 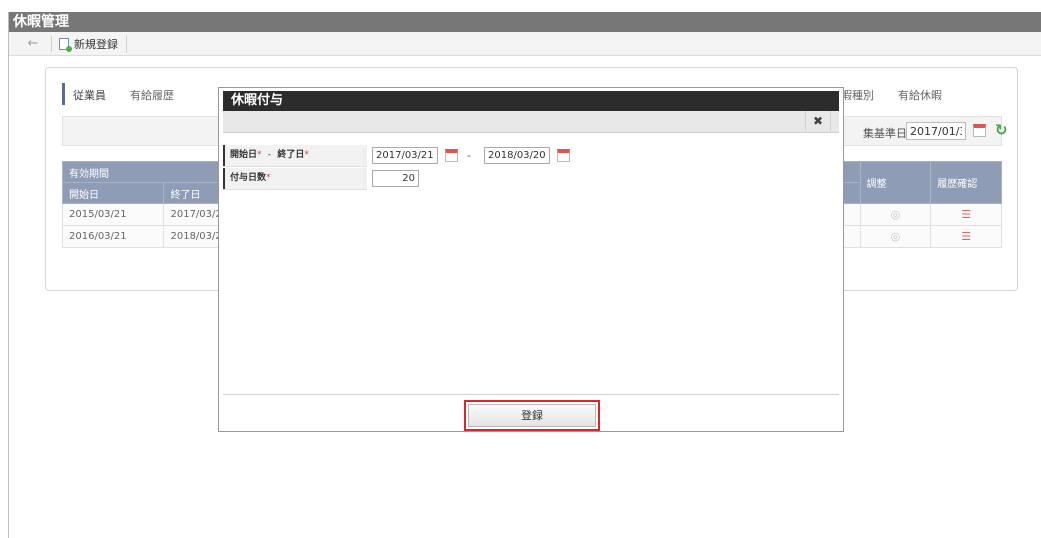 I want to click on dialog-footer-divider, so click(x=531, y=394).